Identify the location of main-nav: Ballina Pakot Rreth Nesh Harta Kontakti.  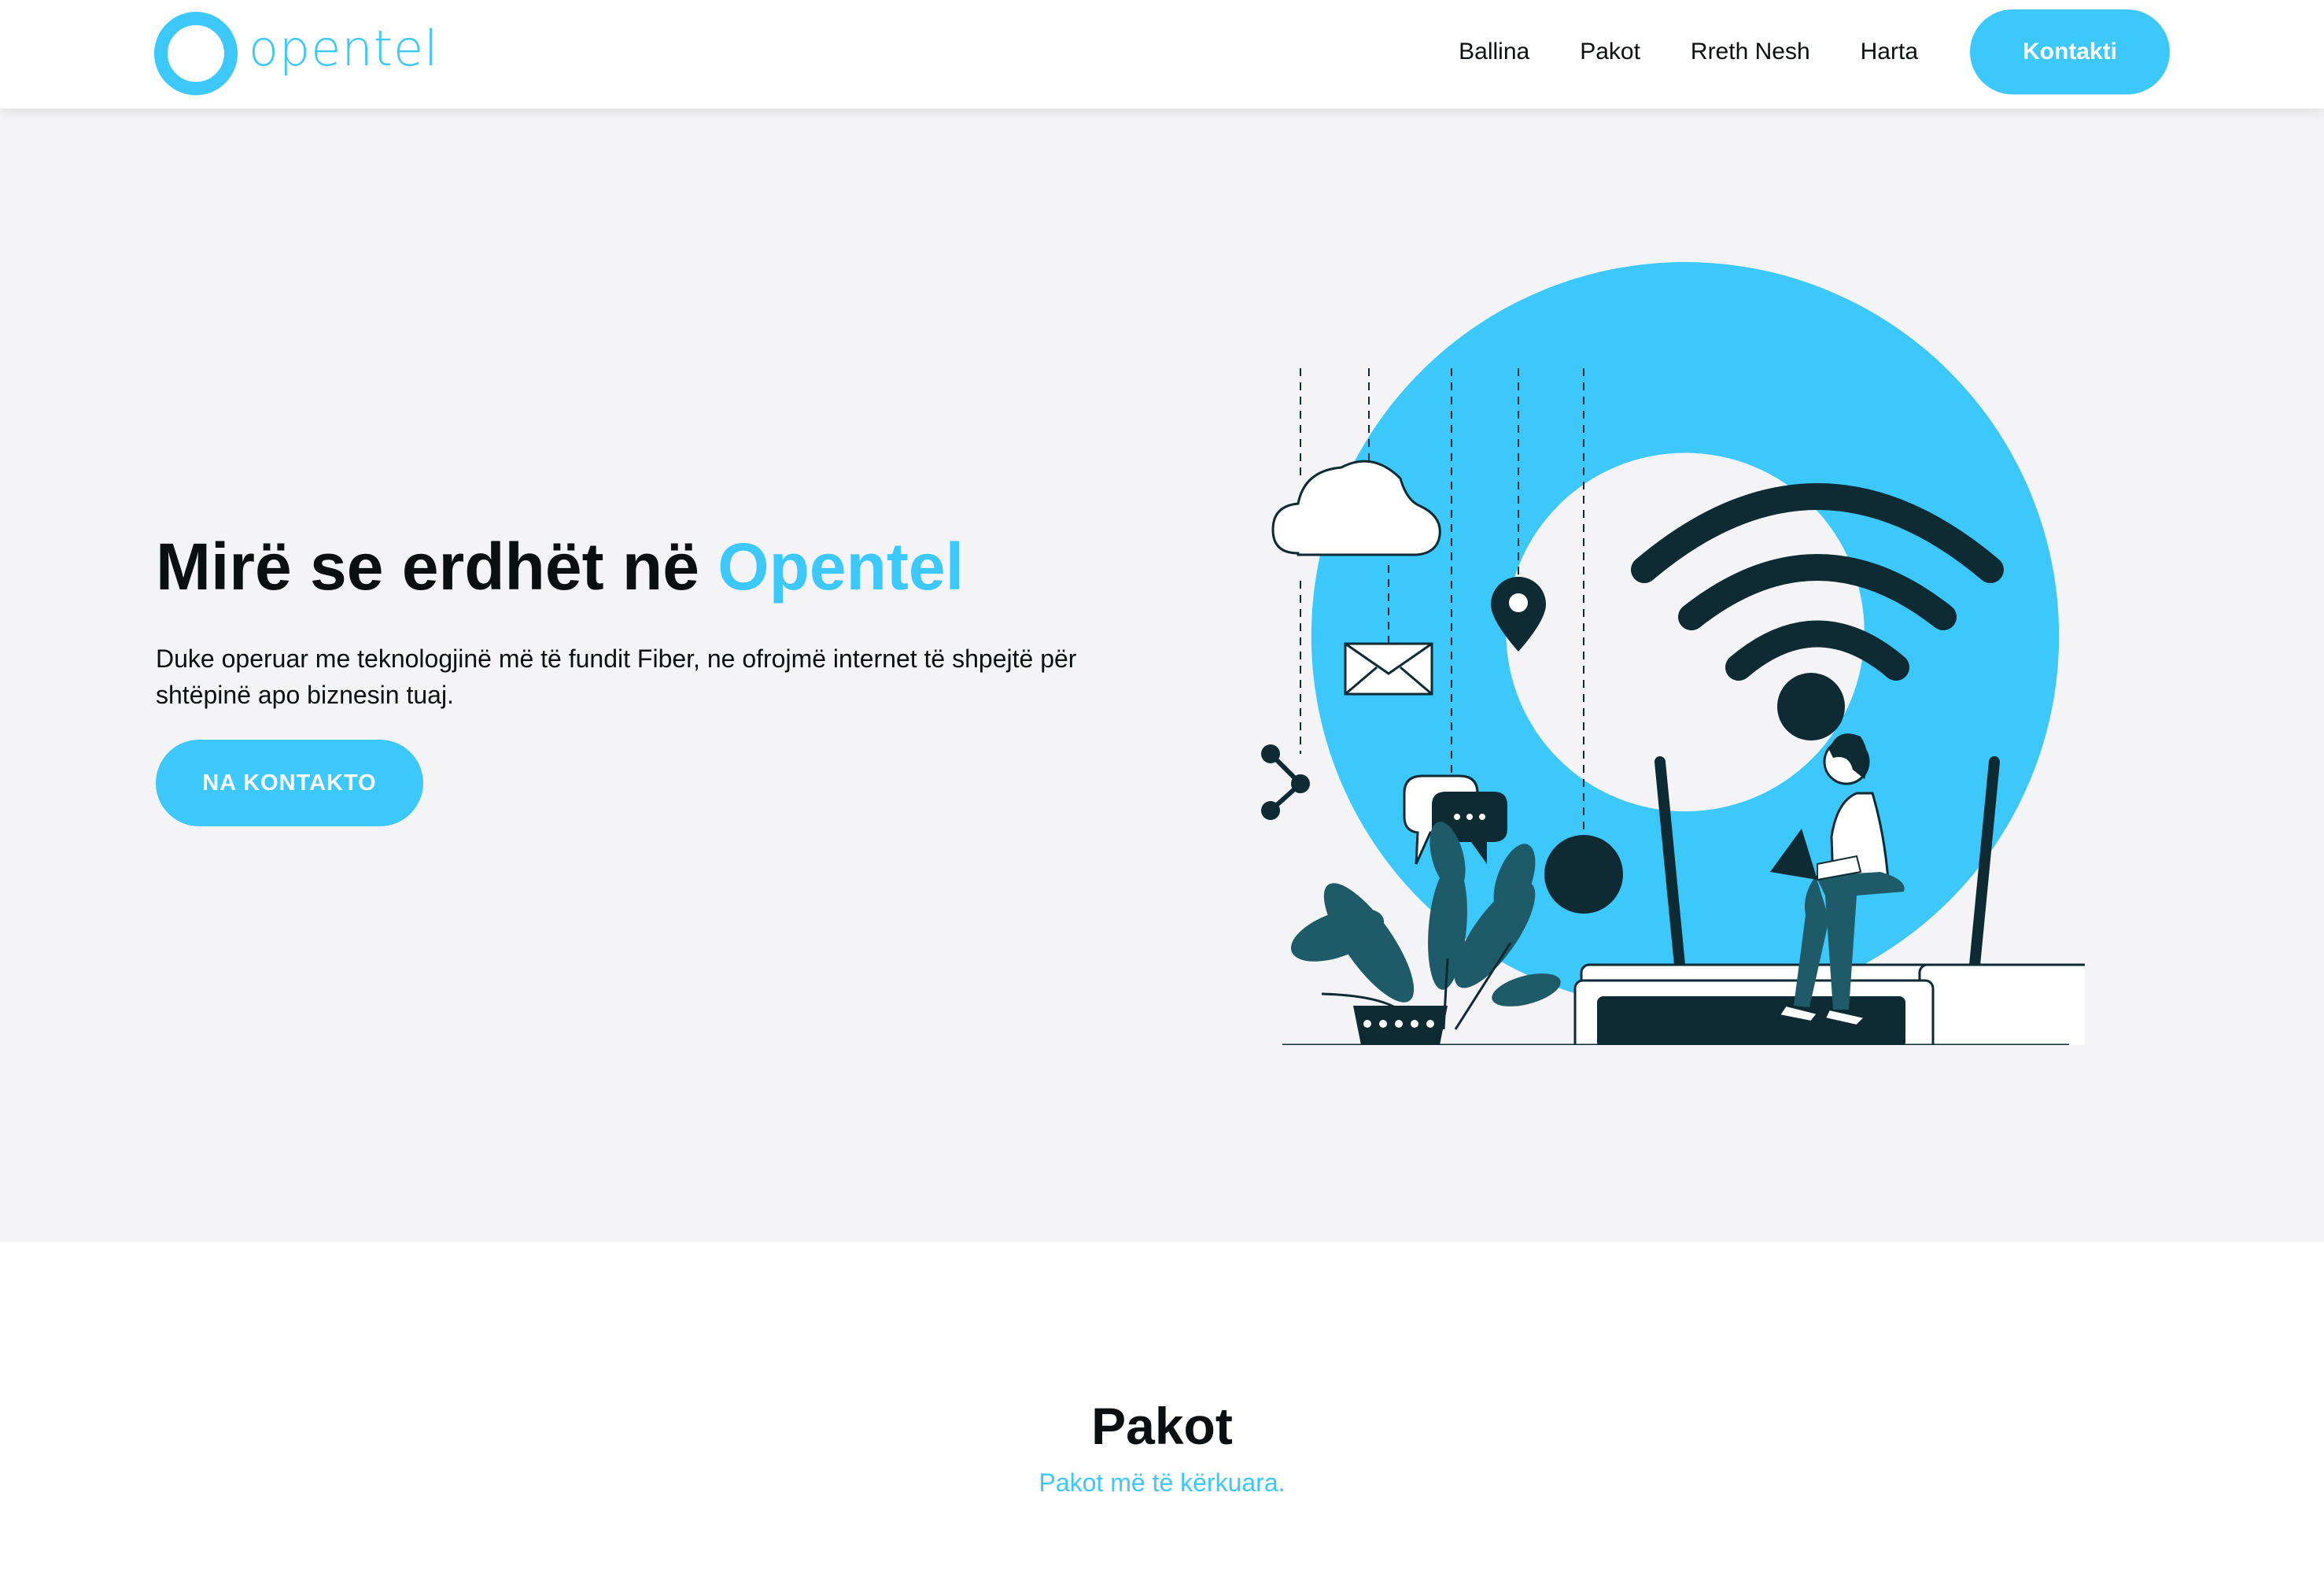
(1789, 51).